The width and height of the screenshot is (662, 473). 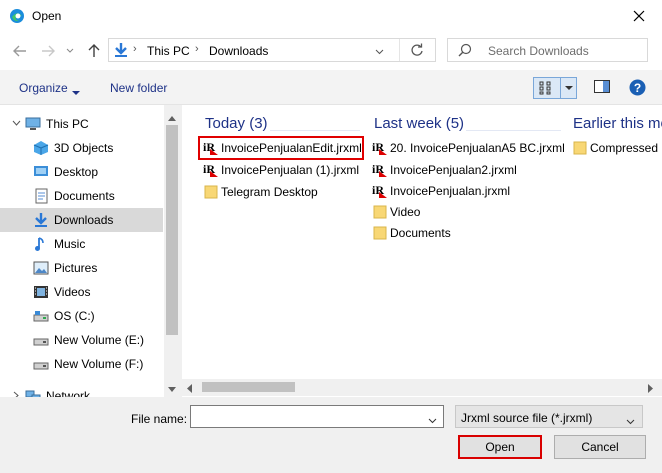 I want to click on preview-pane-button, so click(x=602, y=88).